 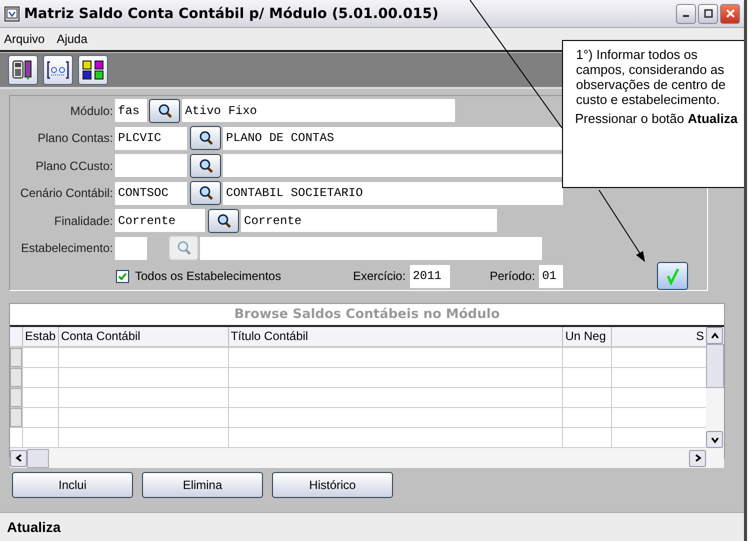 I want to click on exercise-field: 2011, so click(x=430, y=276).